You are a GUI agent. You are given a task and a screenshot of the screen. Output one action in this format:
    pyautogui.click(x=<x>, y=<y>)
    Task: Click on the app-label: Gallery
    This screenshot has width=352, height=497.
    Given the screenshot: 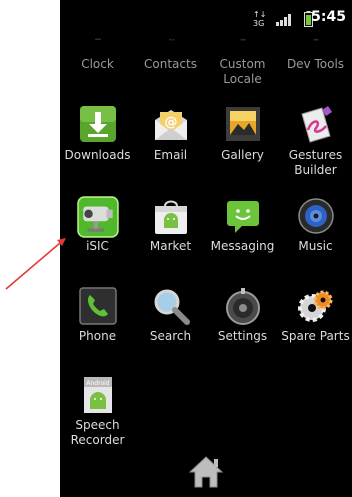 What is the action you would take?
    pyautogui.click(x=242, y=155)
    